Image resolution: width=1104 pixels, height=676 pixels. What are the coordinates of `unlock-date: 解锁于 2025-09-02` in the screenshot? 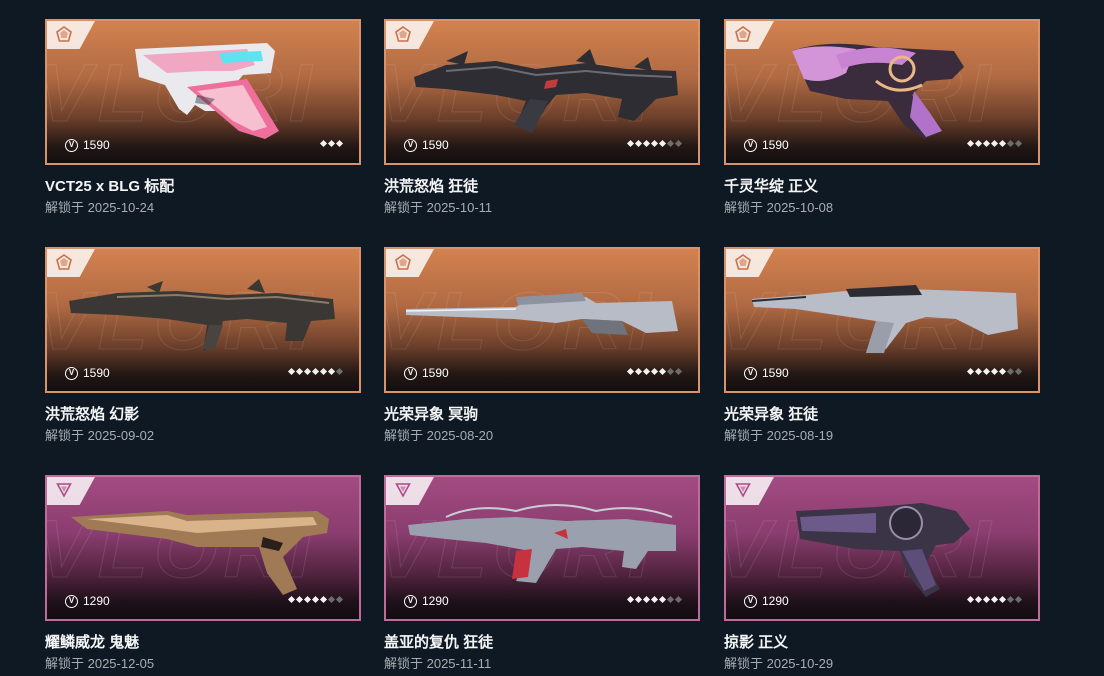 It's located at (100, 435).